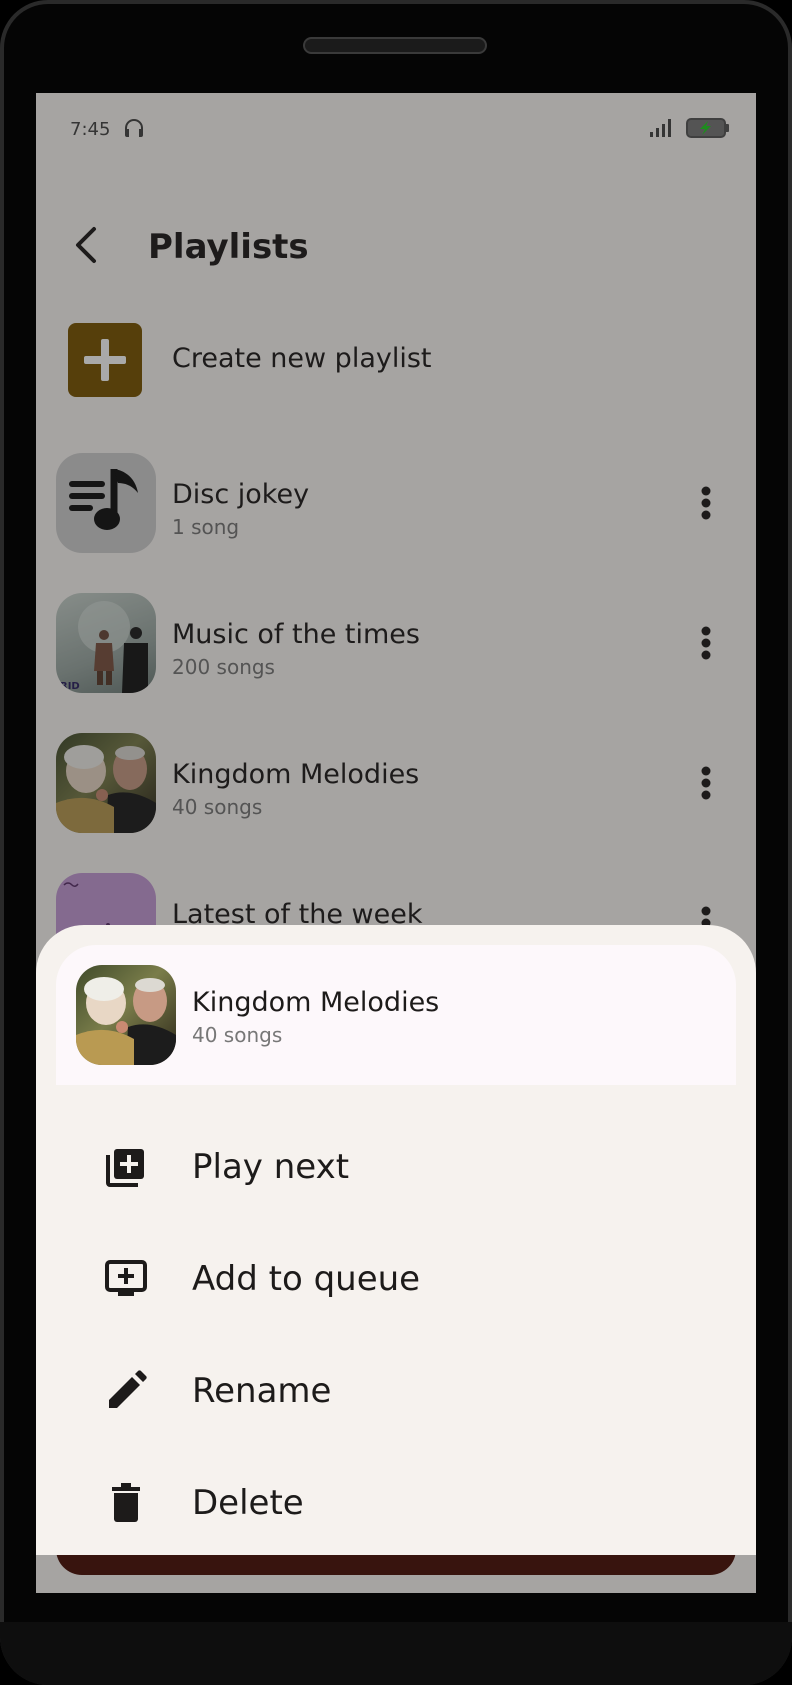 The width and height of the screenshot is (792, 1685). I want to click on album-art-couple, so click(126, 1021).